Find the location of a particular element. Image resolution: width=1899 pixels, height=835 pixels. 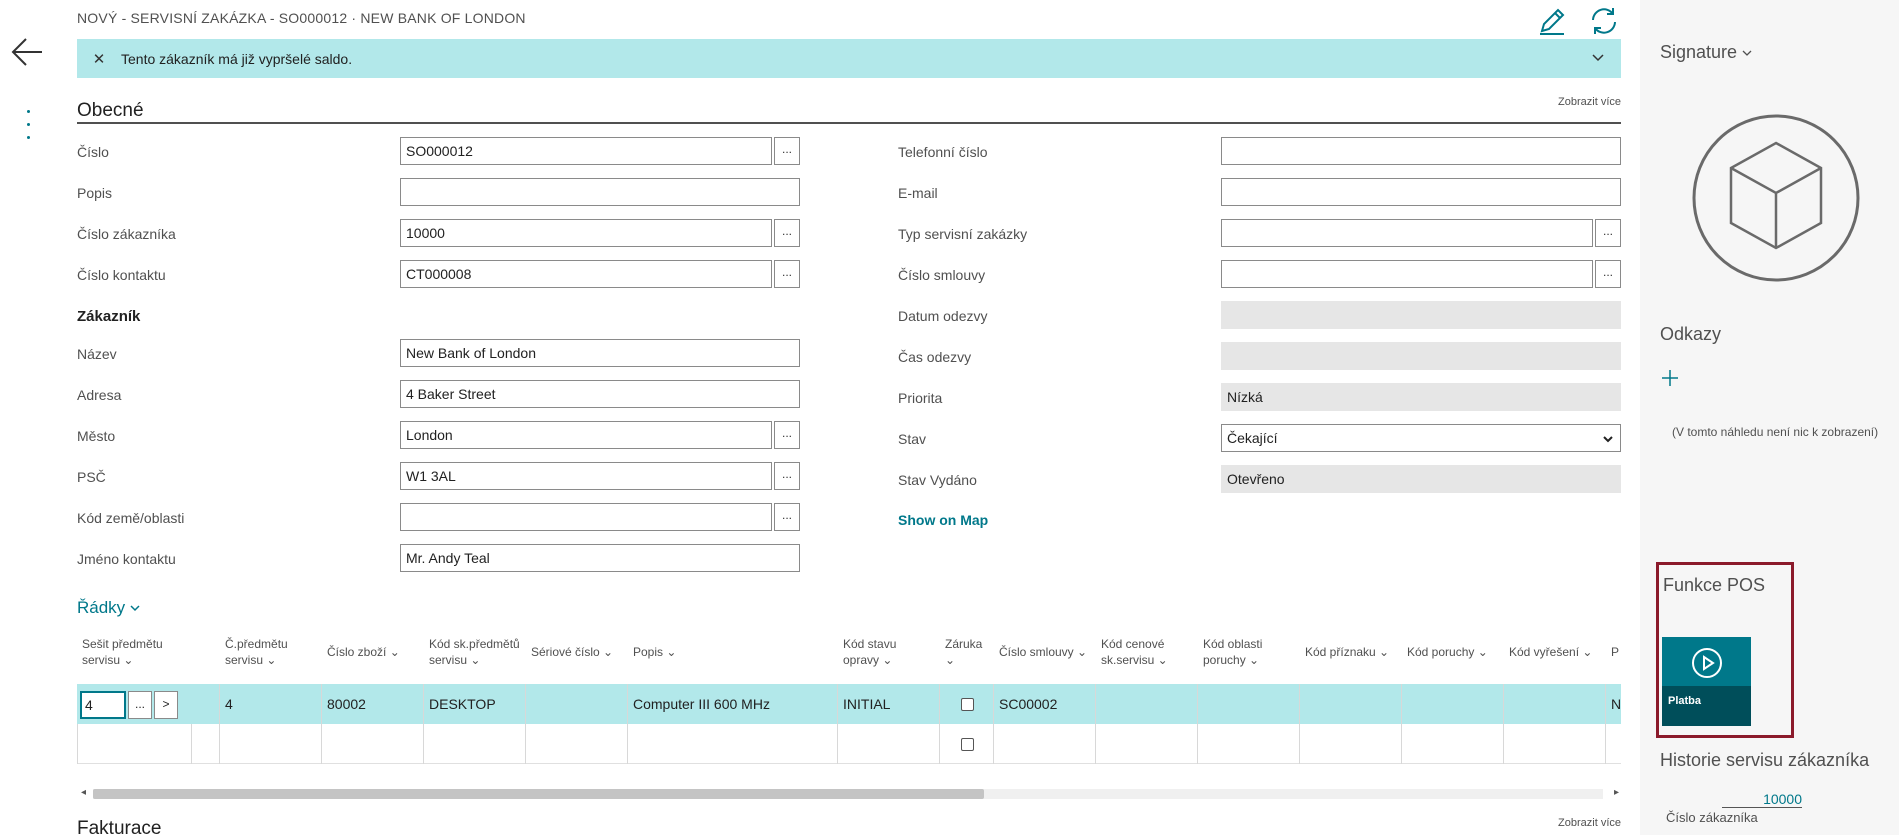

payment-tile-label: Platba is located at coordinates (1685, 701).